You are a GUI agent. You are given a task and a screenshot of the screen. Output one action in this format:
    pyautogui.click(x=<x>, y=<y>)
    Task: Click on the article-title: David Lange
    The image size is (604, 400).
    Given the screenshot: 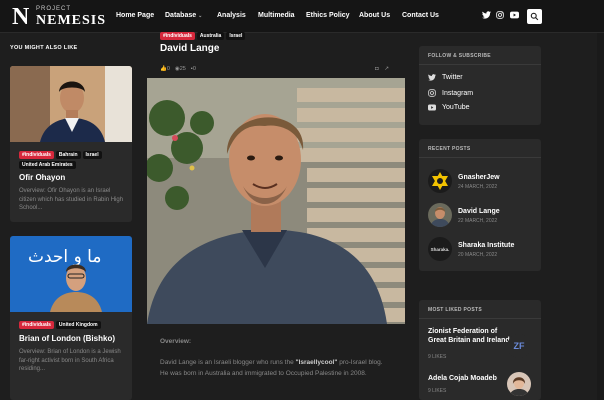 What is the action you would take?
    pyautogui.click(x=190, y=48)
    